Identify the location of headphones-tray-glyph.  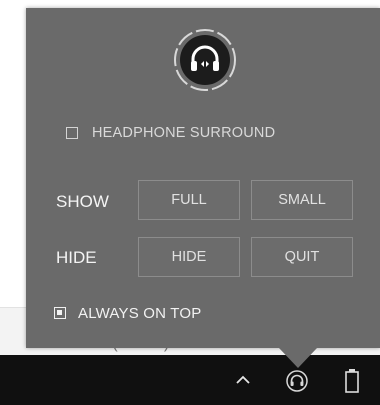
(297, 381).